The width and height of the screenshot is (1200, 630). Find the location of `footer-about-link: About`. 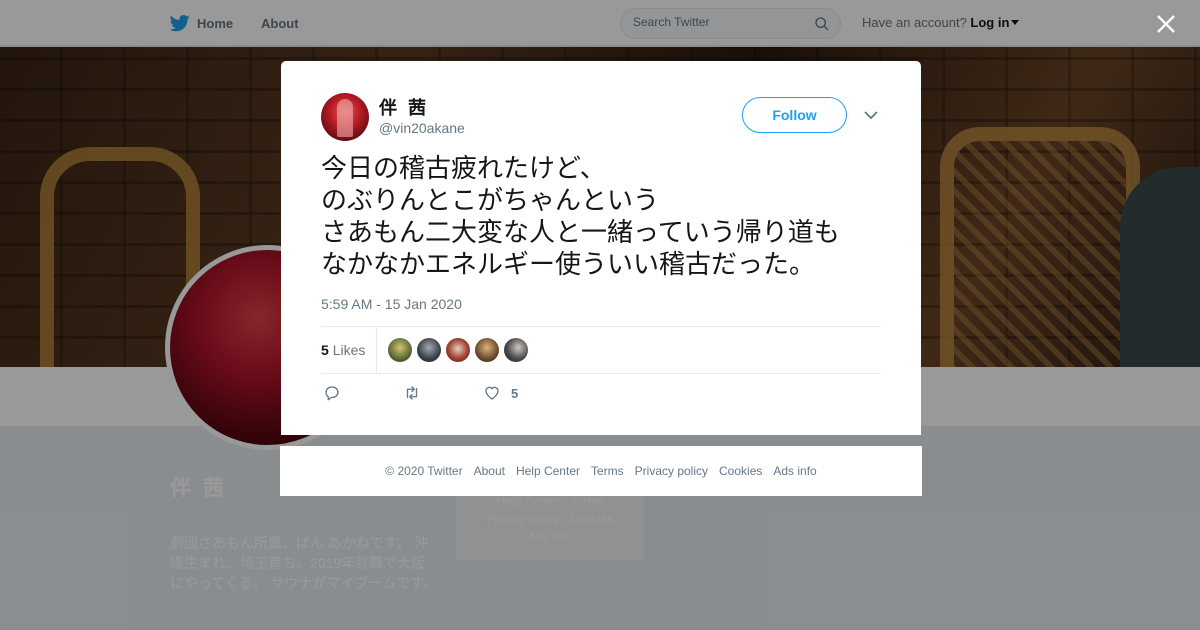

footer-about-link: About is located at coordinates (489, 471).